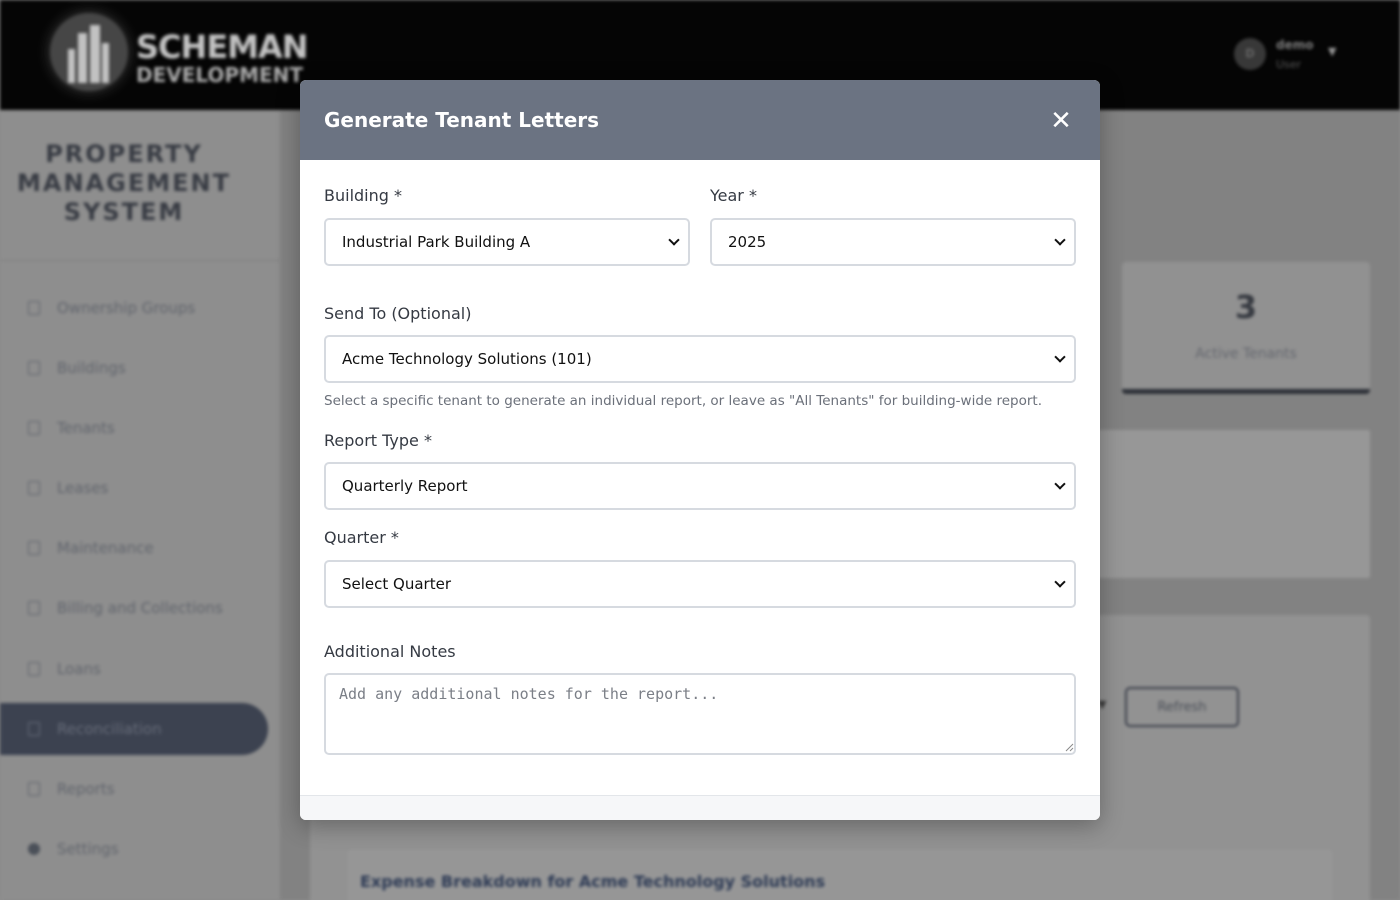 The height and width of the screenshot is (900, 1400). Describe the element at coordinates (733, 195) in the screenshot. I see `year-label: Year *` at that location.